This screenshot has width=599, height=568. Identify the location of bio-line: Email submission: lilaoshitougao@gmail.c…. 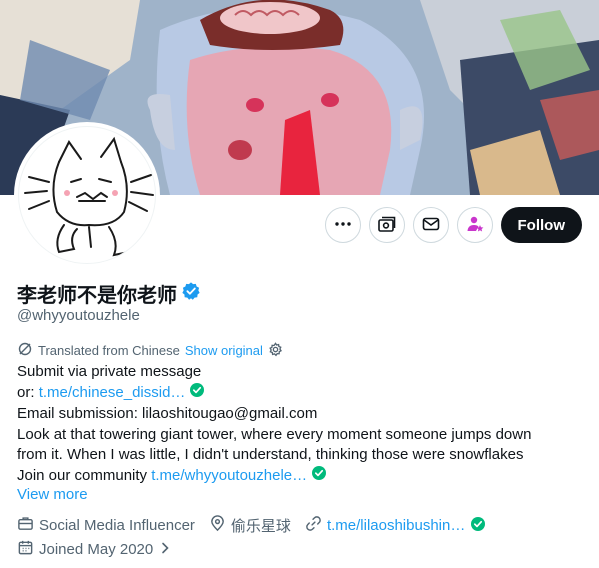
(297, 414).